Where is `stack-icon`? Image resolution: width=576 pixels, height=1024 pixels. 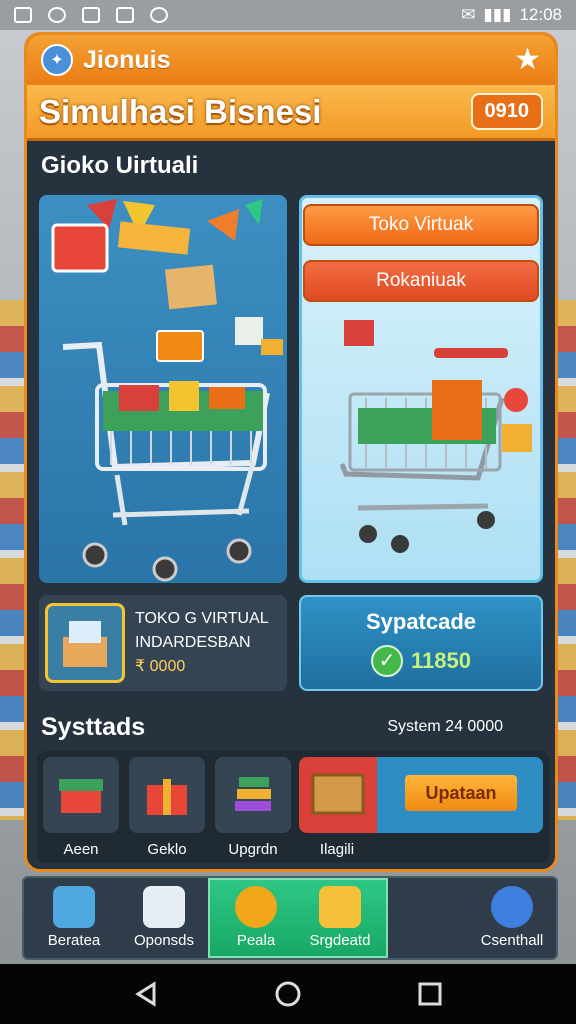 stack-icon is located at coordinates (253, 794).